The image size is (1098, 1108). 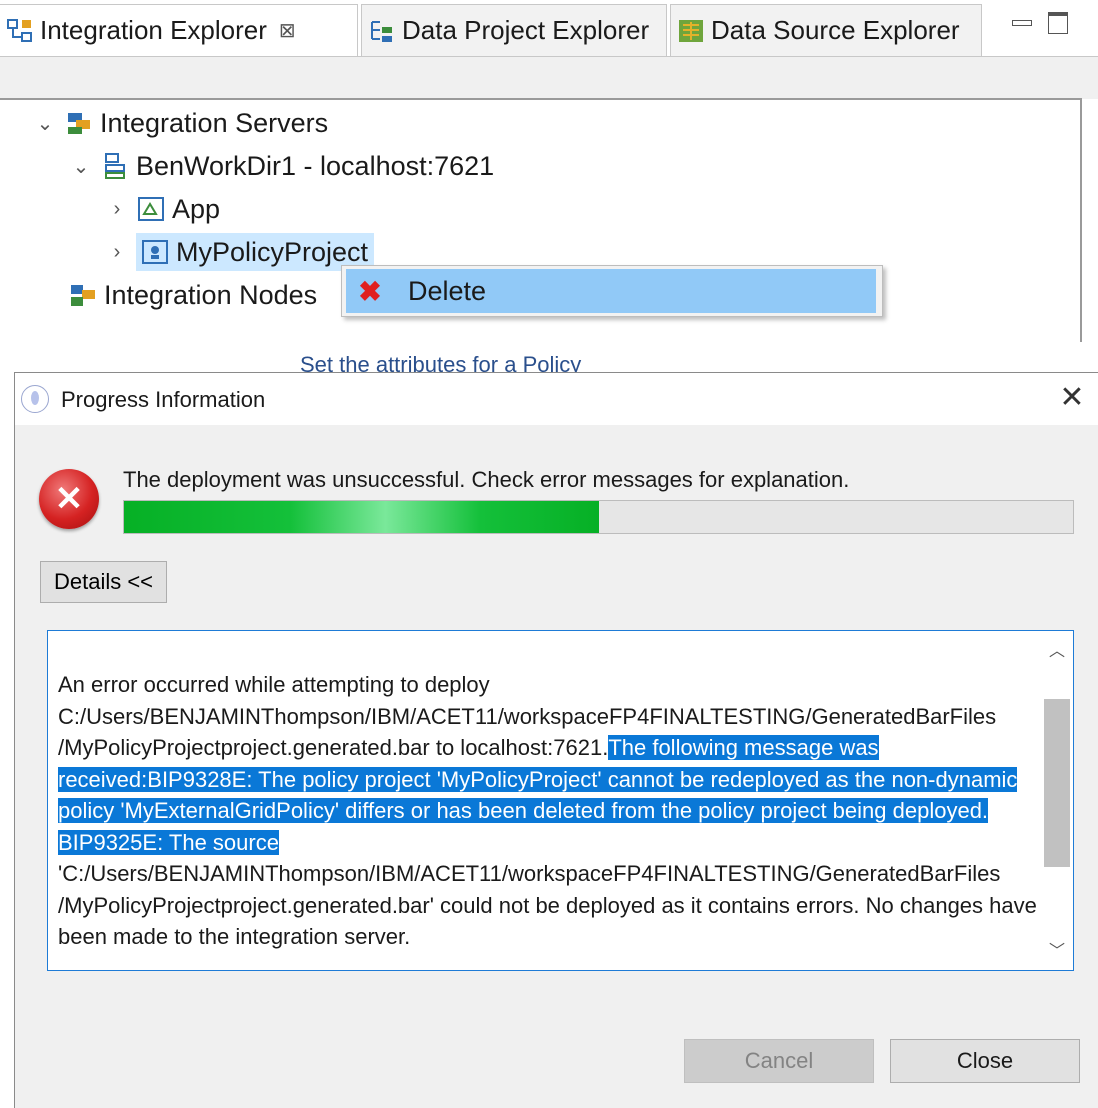 What do you see at coordinates (196, 208) in the screenshot?
I see `tree-node-label: App` at bounding box center [196, 208].